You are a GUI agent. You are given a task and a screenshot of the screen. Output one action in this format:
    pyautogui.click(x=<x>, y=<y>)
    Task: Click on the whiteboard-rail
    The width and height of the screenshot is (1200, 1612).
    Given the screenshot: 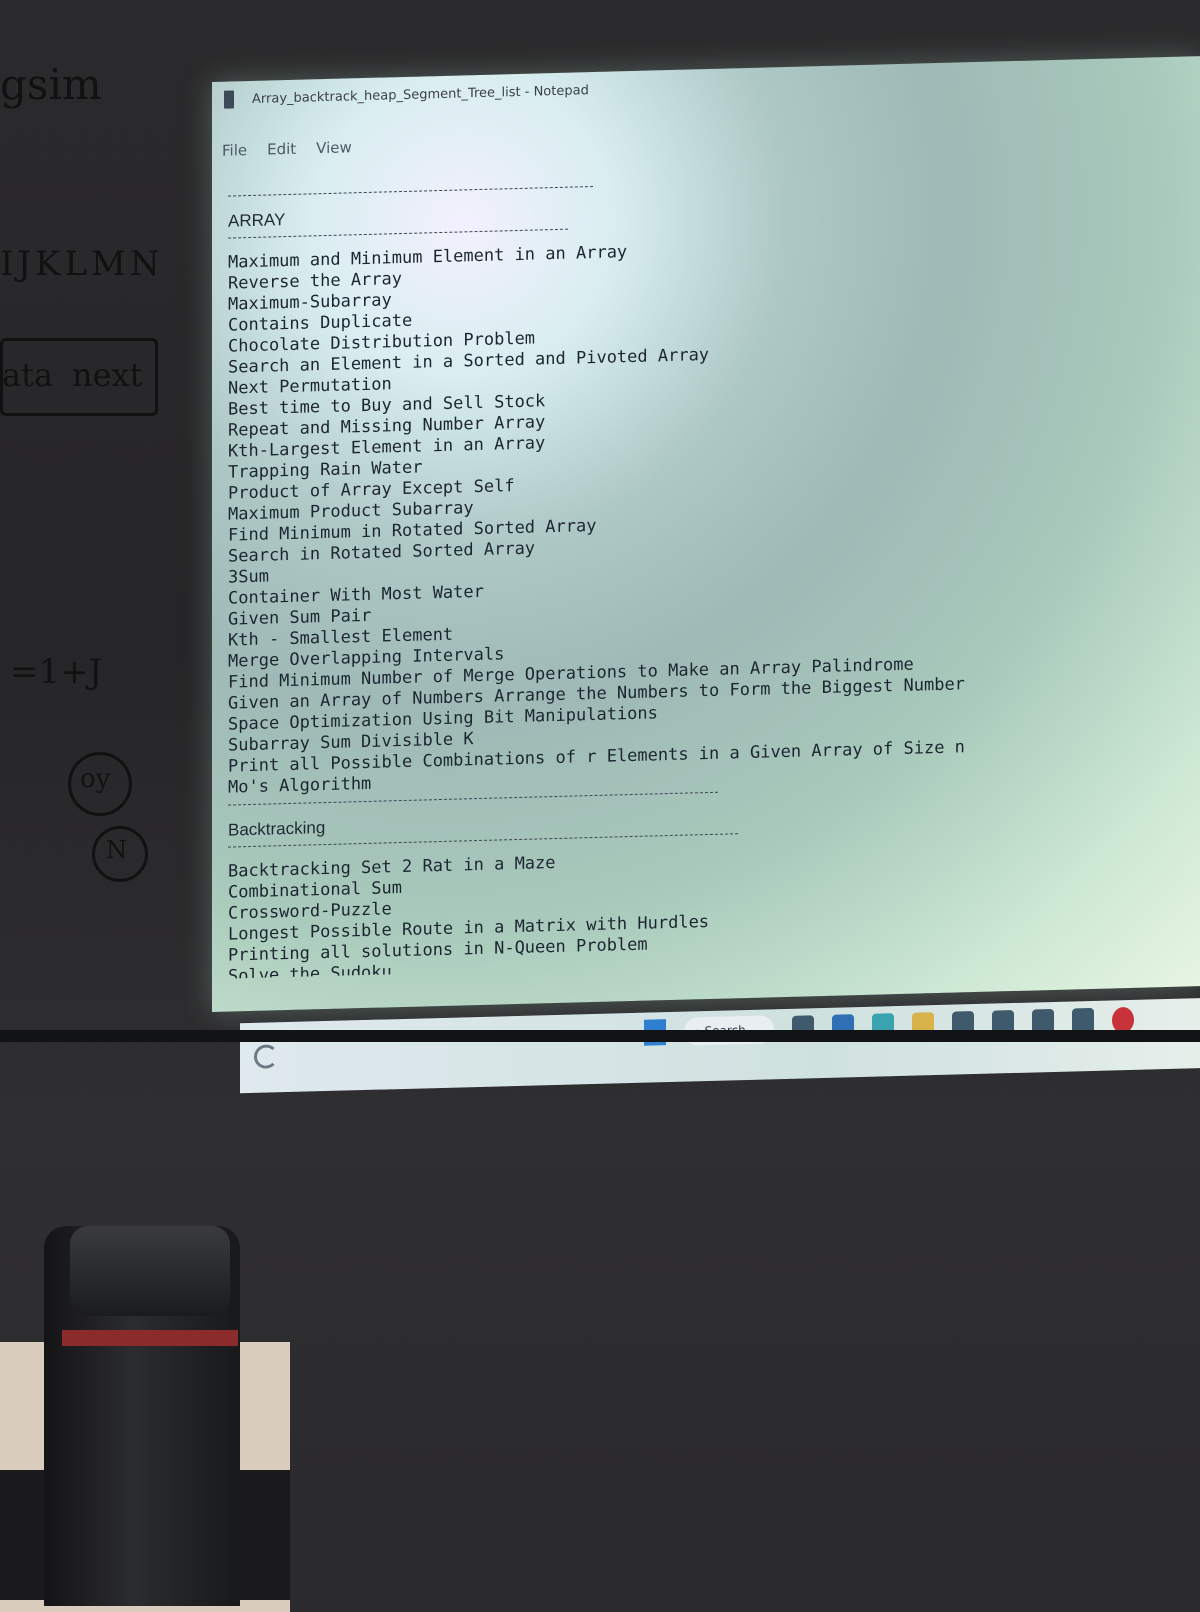 What is the action you would take?
    pyautogui.click(x=600, y=1036)
    